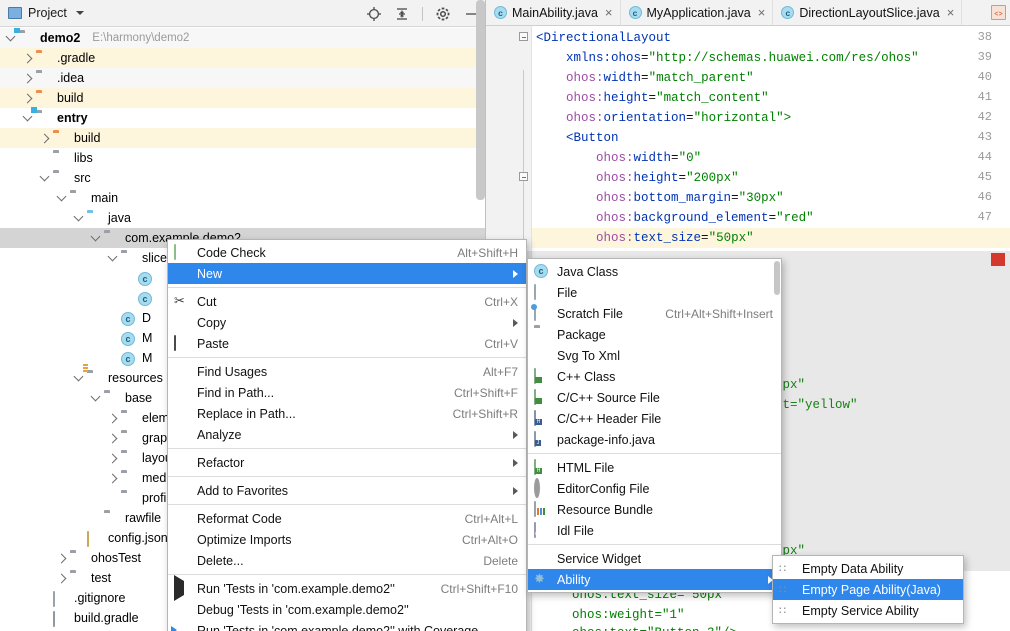  I want to click on tree-item-label: base, so click(139, 398).